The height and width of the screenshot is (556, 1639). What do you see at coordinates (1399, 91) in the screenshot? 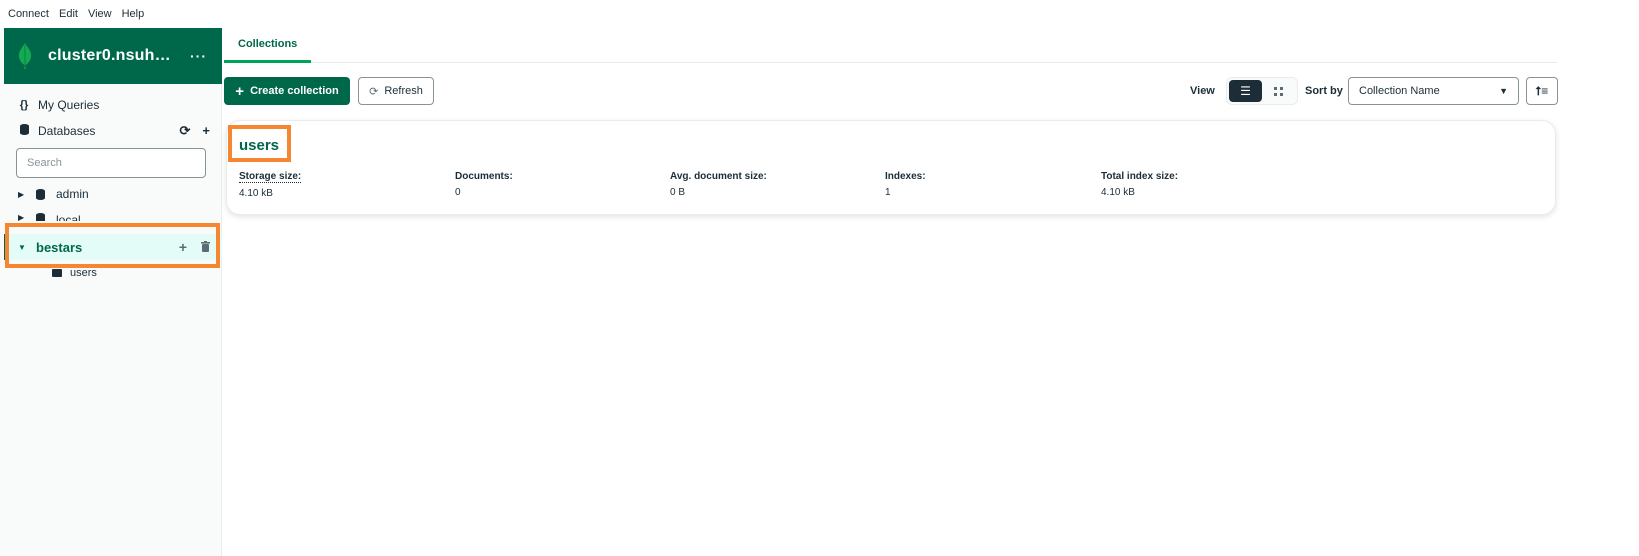
I see `sort-by-value: Collection Name` at bounding box center [1399, 91].